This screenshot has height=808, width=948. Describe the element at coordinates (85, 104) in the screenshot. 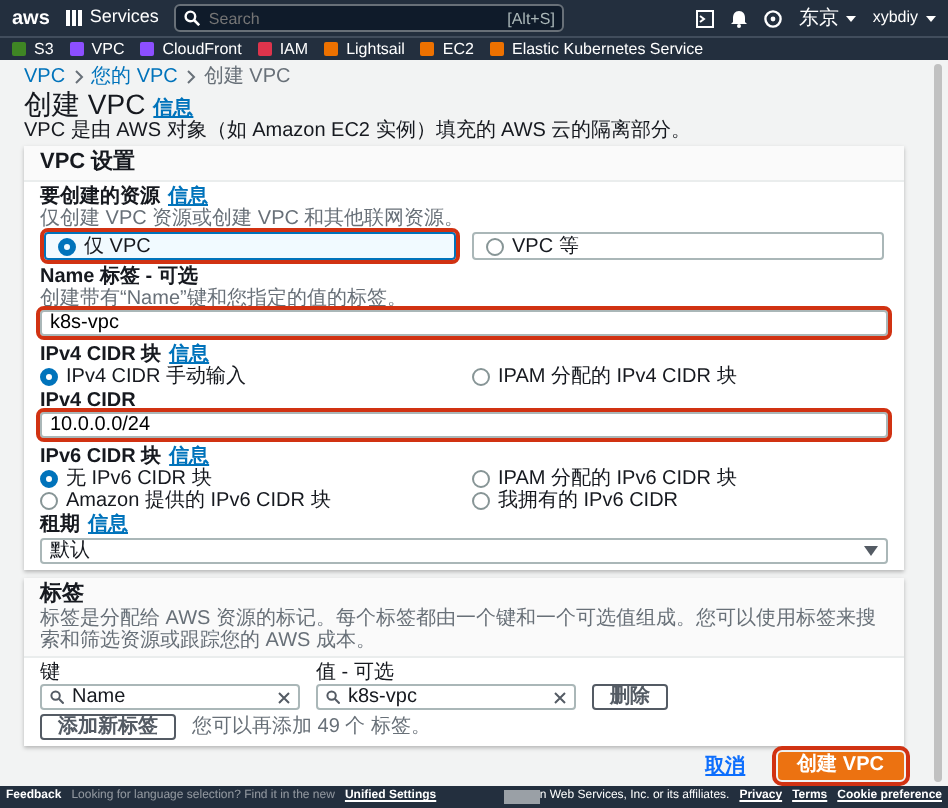

I see `page-title: 创建 VPC` at that location.